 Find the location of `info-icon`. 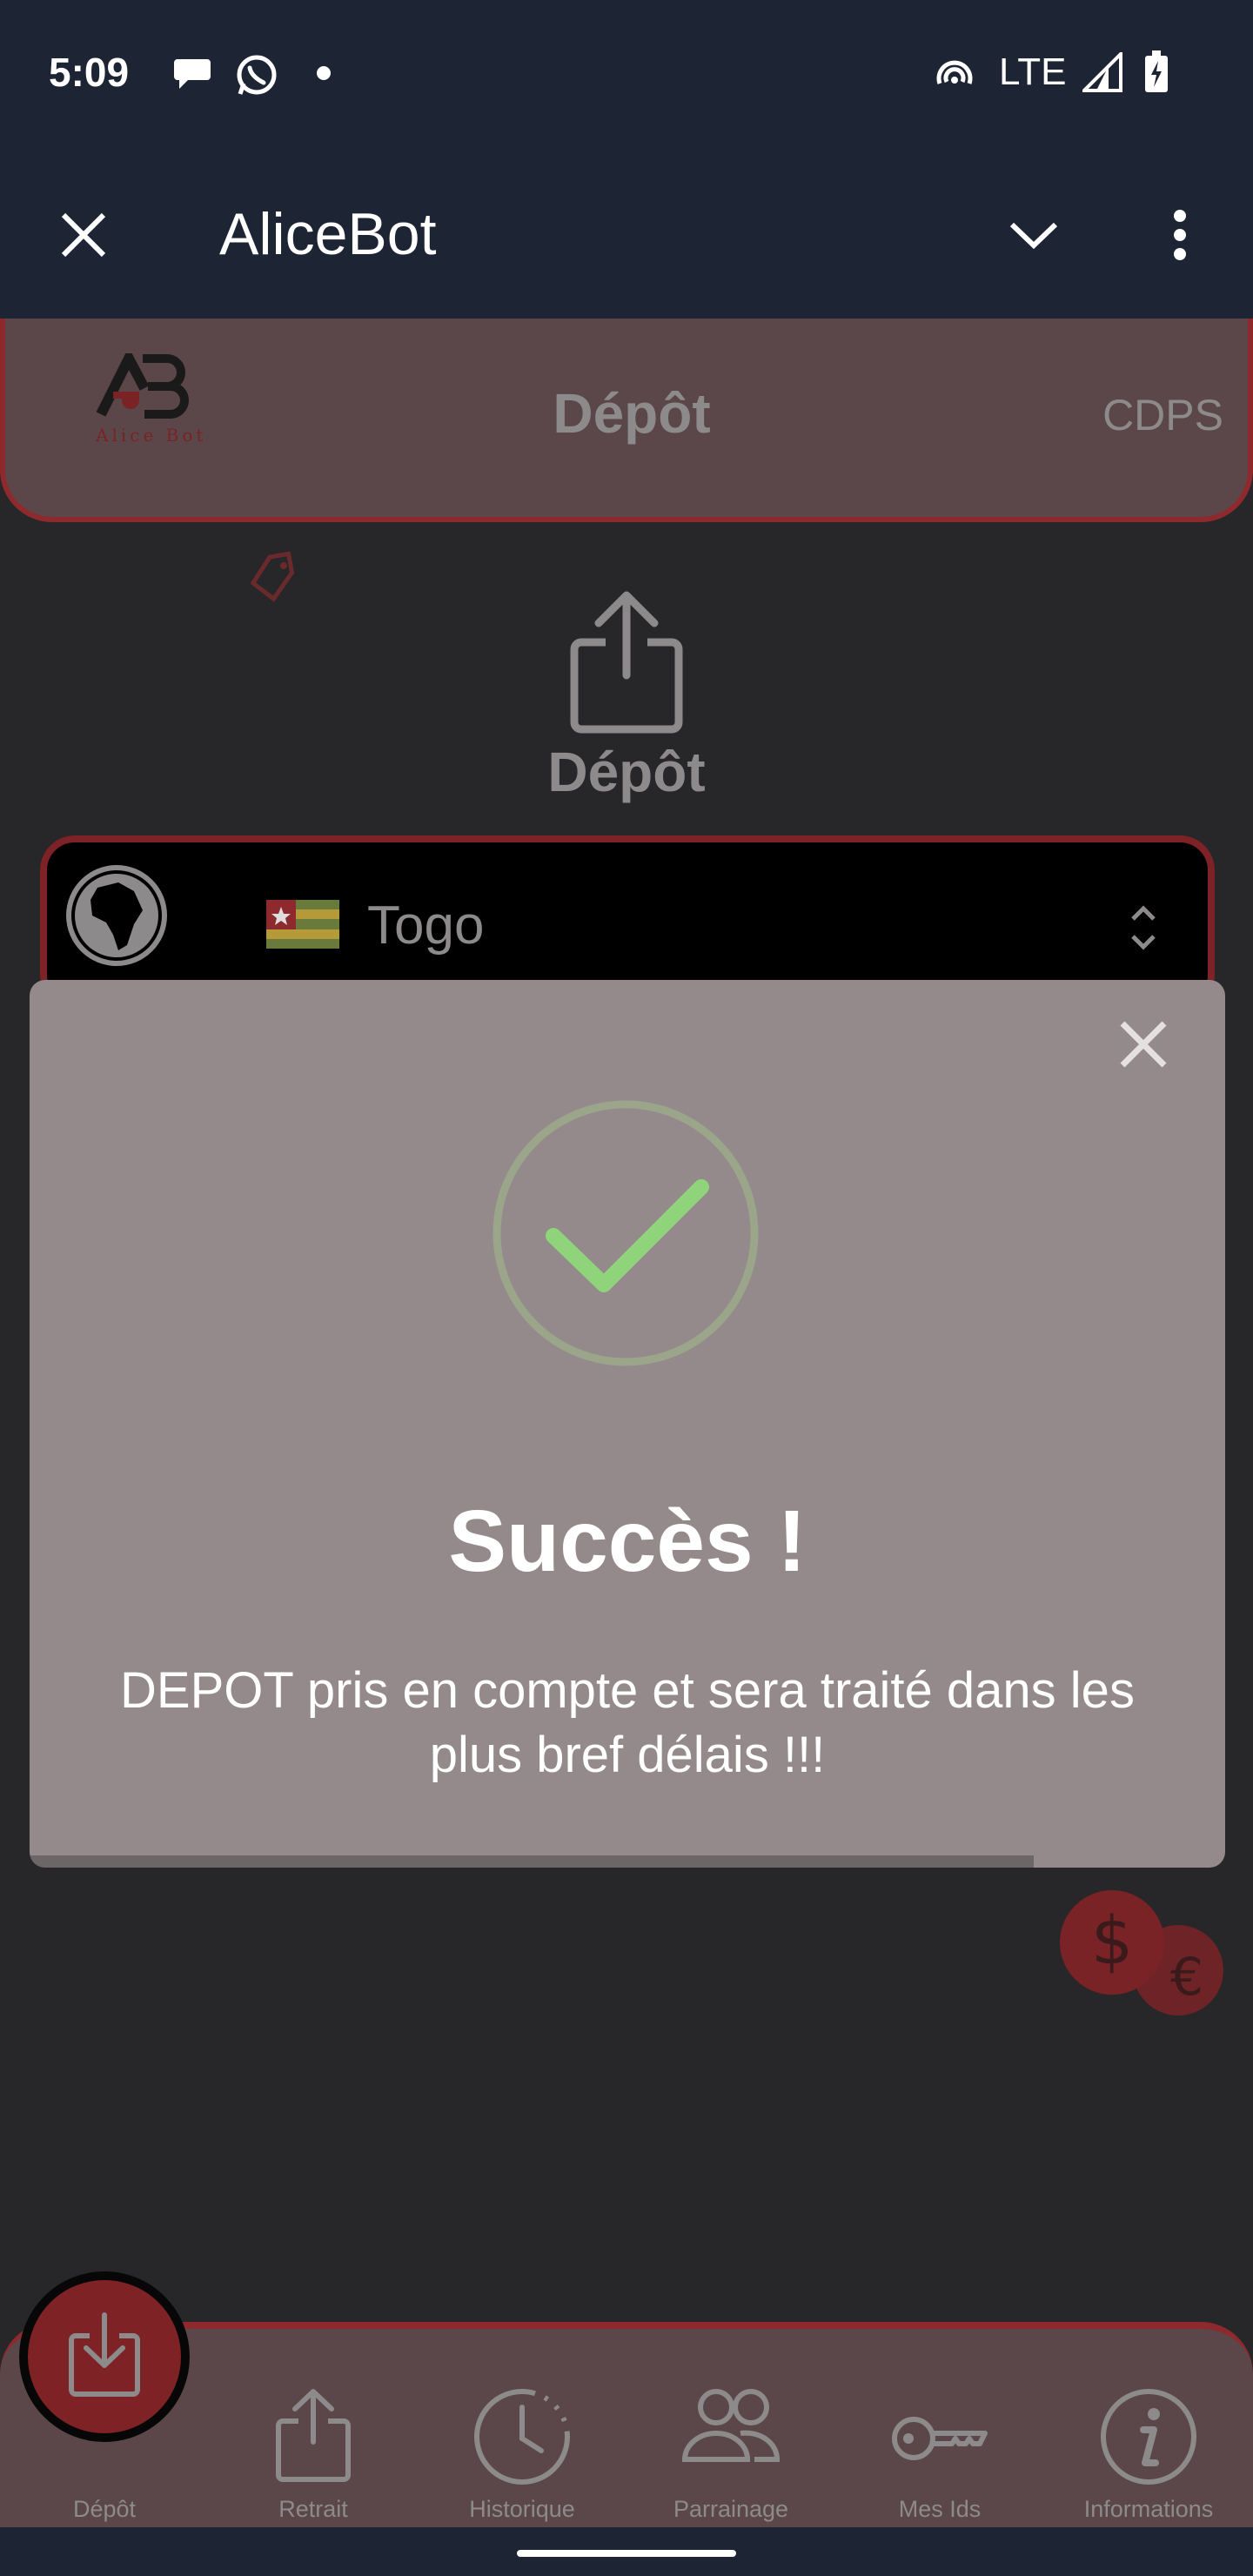

info-icon is located at coordinates (1148, 2436).